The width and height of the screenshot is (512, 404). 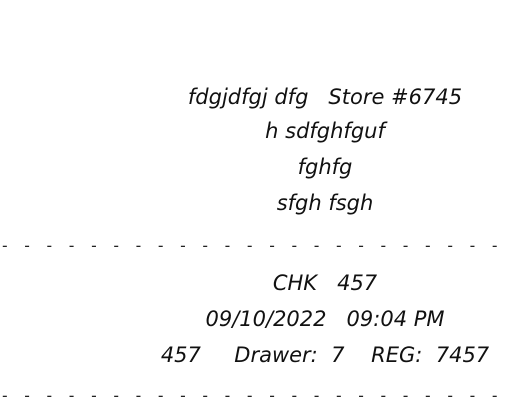 What do you see at coordinates (325, 203) in the screenshot?
I see `address-line-3: sfgh fsgh` at bounding box center [325, 203].